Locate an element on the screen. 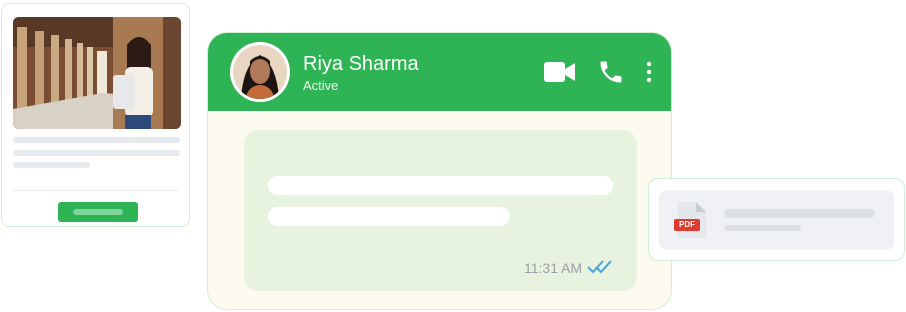  message-timestamp: 11:31 AM is located at coordinates (553, 268).